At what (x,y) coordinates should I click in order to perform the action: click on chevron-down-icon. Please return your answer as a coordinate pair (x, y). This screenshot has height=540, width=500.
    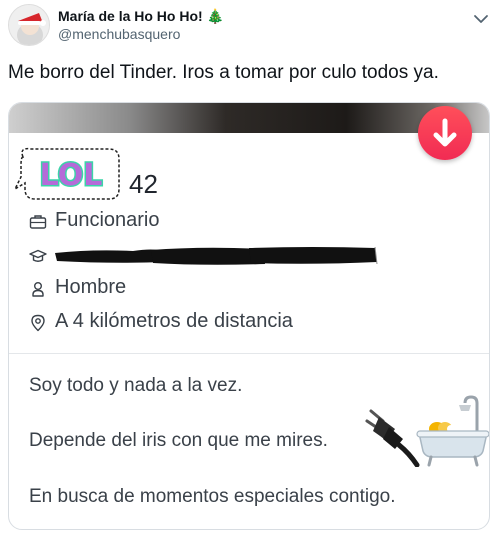
    Looking at the image, I should click on (481, 19).